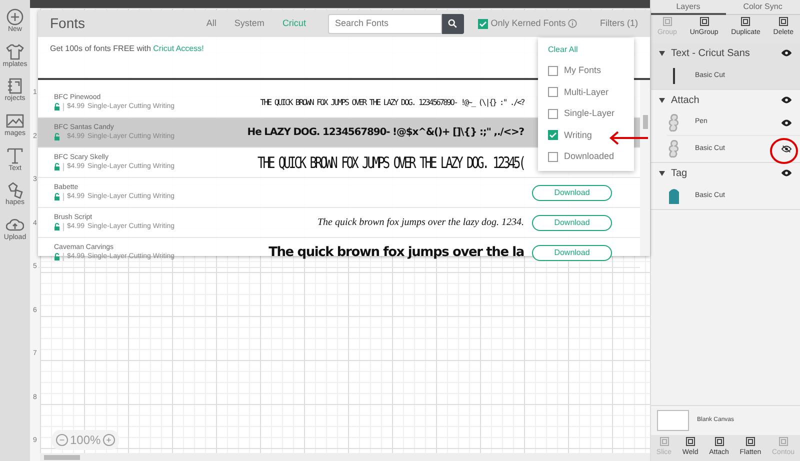  I want to click on filter-option: Single-Layer, so click(589, 113).